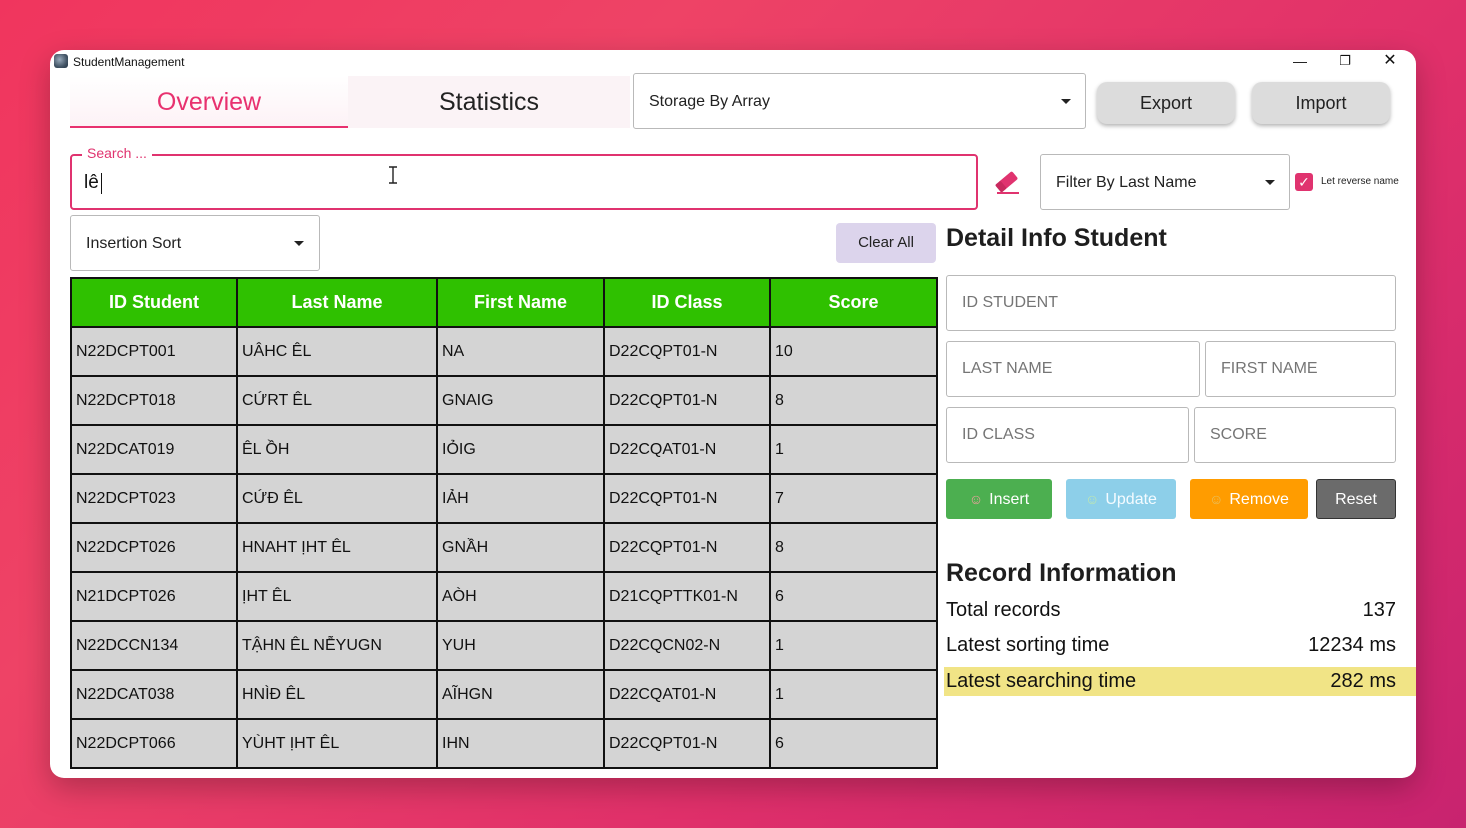  What do you see at coordinates (709, 101) in the screenshot?
I see `storage-select-value: Storage By Array` at bounding box center [709, 101].